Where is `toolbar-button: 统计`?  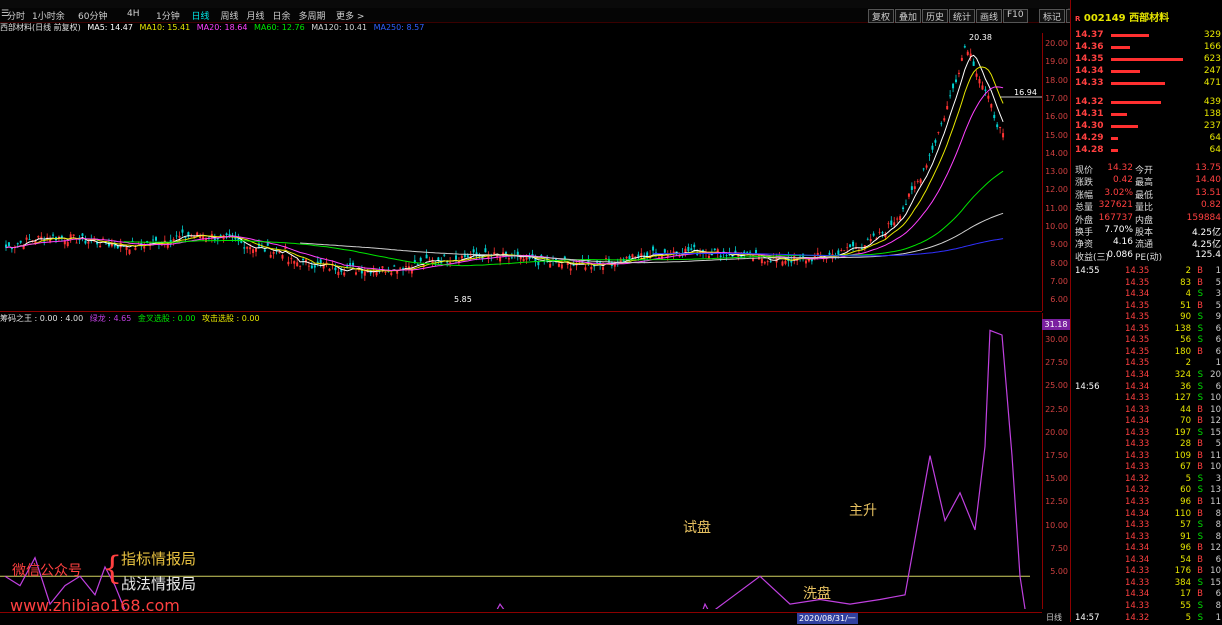
toolbar-button: 统计 is located at coordinates (962, 16).